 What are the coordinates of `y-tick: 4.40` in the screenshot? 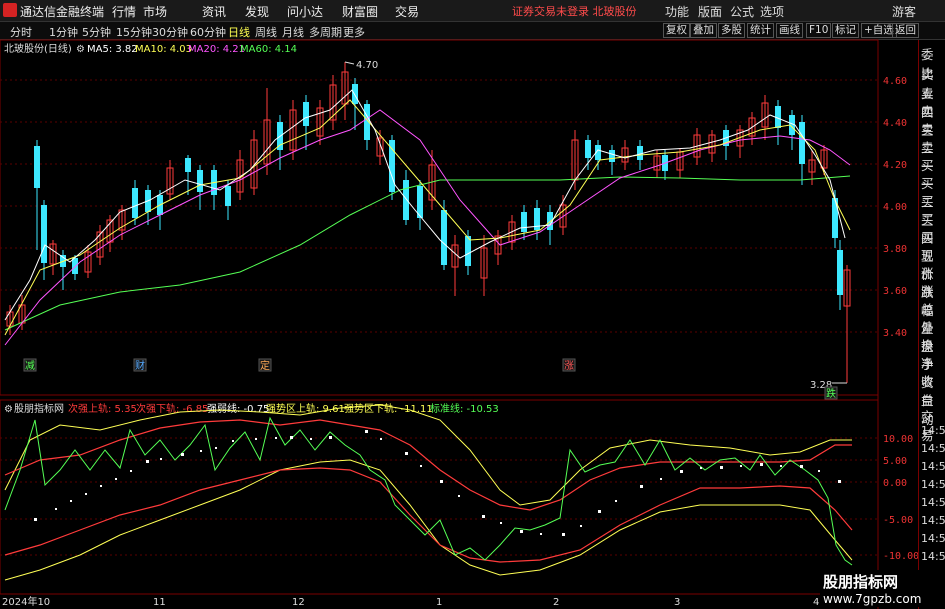 It's located at (895, 123).